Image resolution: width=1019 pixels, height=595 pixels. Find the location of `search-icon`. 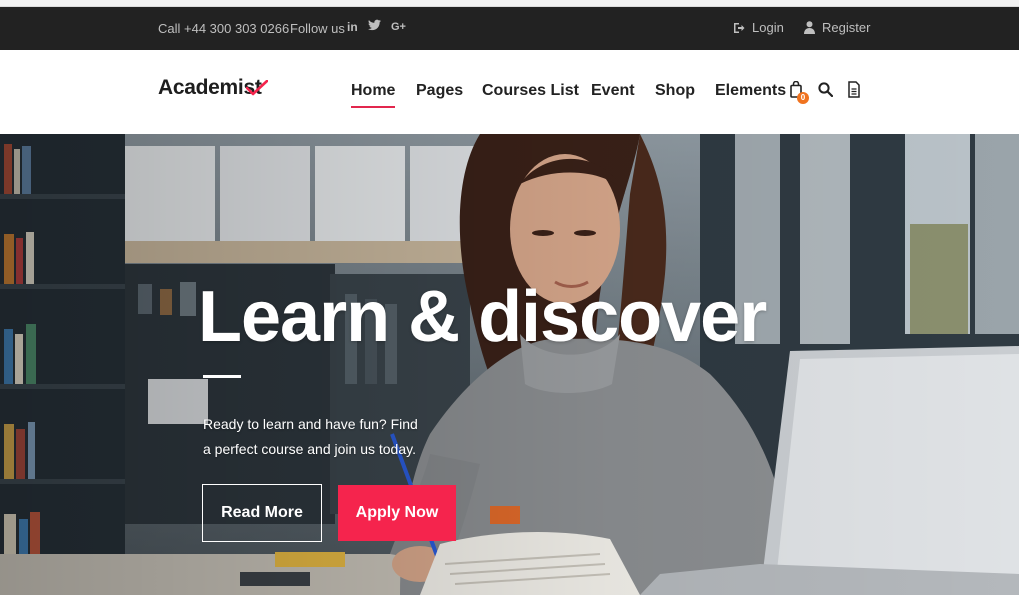

search-icon is located at coordinates (826, 92).